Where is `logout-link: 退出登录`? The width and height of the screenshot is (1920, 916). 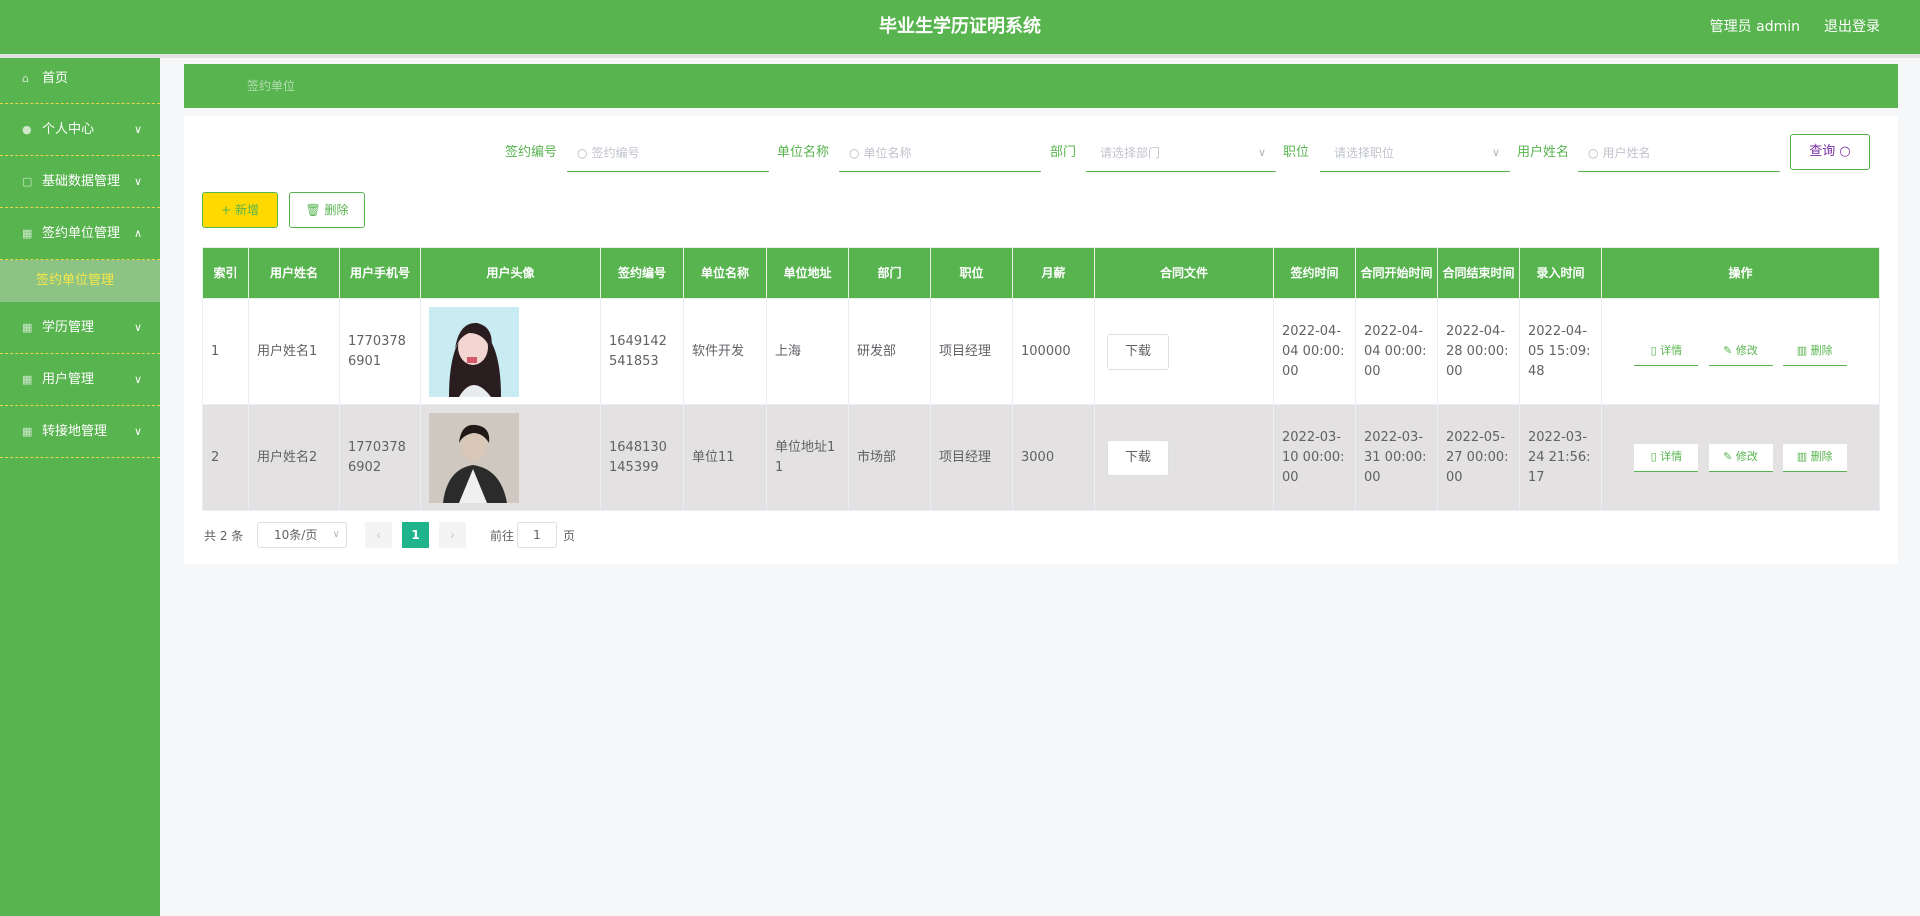 logout-link: 退出登录 is located at coordinates (1852, 27).